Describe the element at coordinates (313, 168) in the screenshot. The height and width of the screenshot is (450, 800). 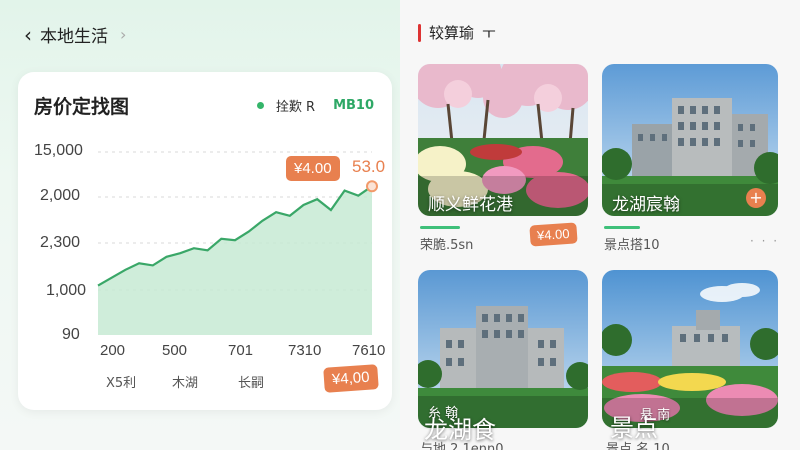
I see `price-tag-top: ¥4.00` at that location.